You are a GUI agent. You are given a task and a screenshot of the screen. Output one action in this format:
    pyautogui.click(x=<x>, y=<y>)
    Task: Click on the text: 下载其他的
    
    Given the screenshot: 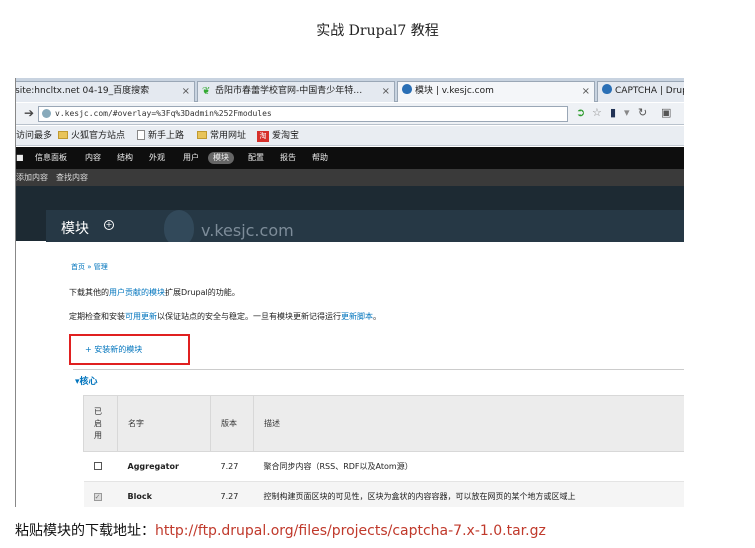 What is the action you would take?
    pyautogui.click(x=89, y=292)
    